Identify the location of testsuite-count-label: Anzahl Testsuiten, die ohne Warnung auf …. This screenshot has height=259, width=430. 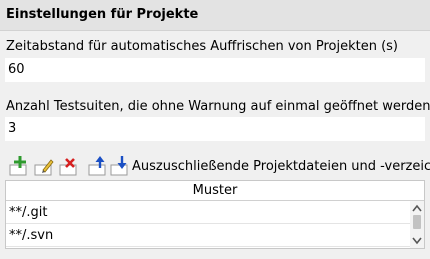
(218, 106).